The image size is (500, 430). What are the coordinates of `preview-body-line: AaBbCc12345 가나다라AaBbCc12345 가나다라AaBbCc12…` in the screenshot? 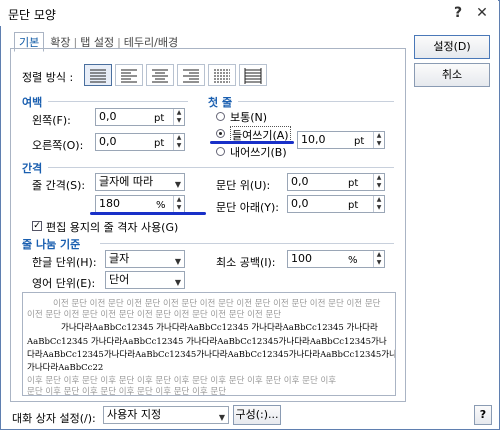 It's located at (207, 342).